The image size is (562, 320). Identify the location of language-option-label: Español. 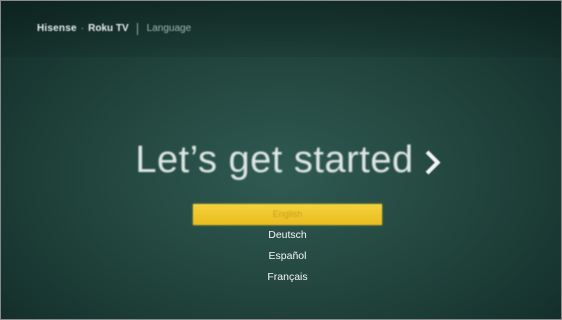
(287, 256).